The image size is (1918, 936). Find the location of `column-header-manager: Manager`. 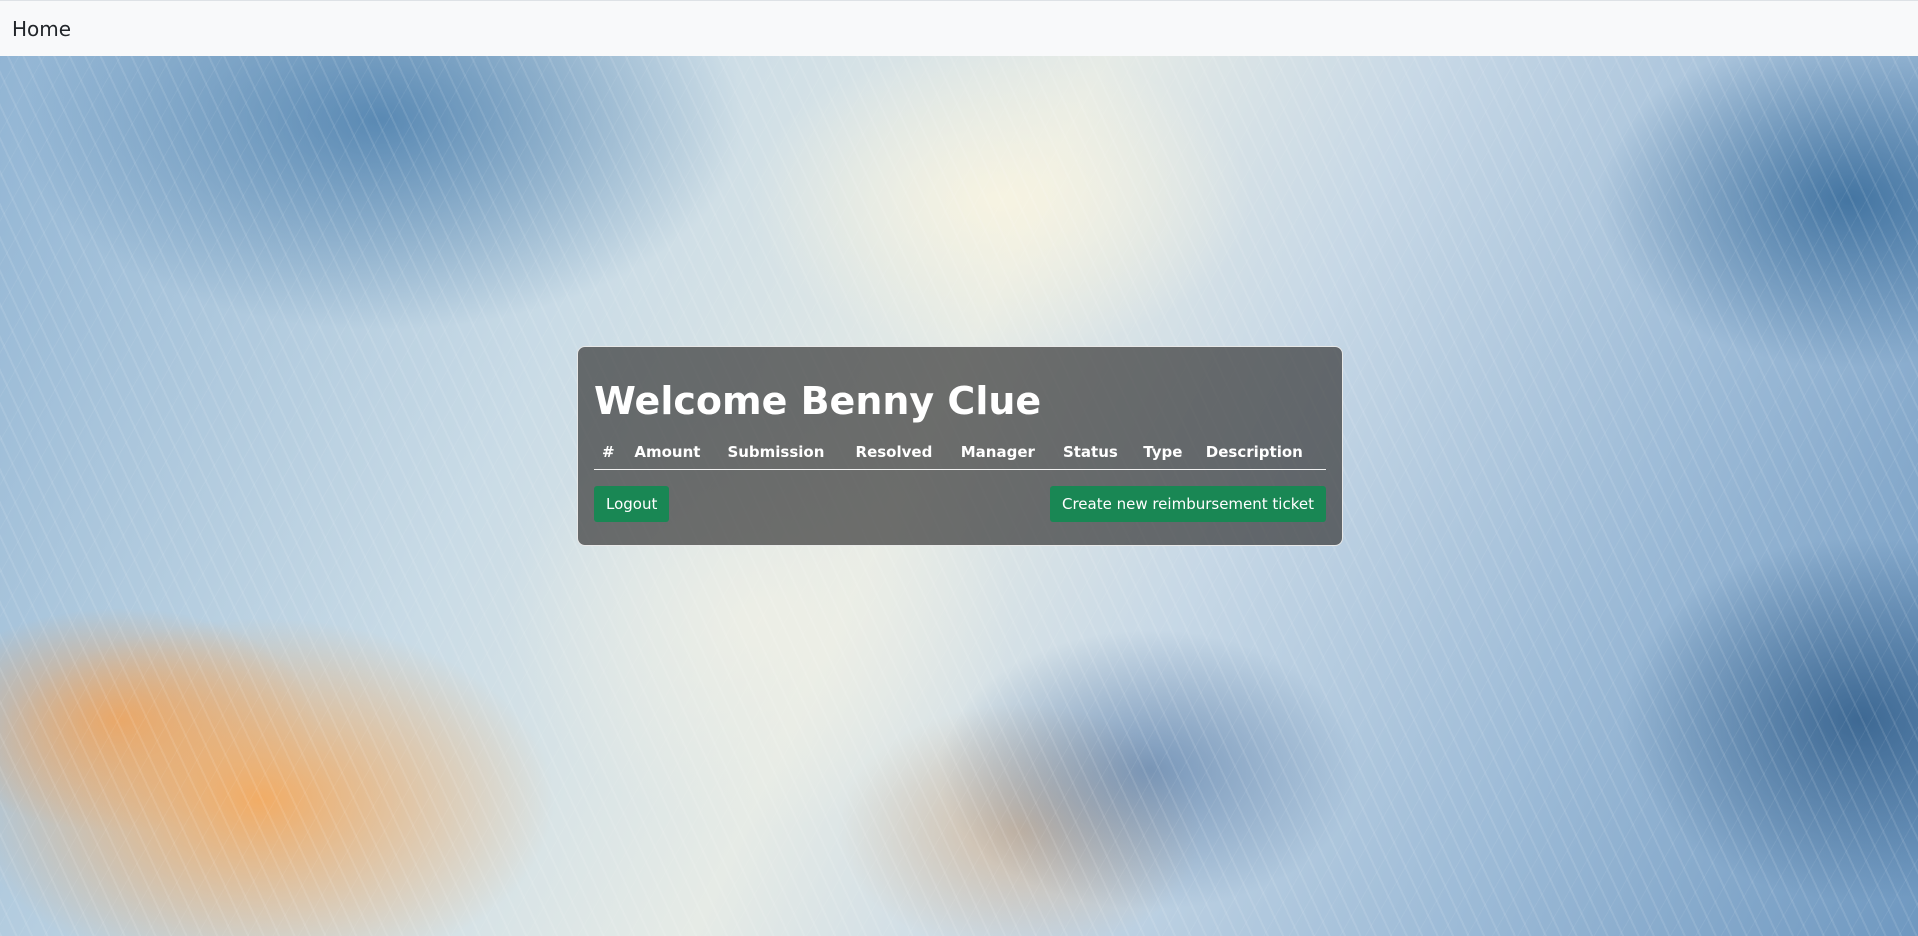

column-header-manager: Manager is located at coordinates (1003, 453).